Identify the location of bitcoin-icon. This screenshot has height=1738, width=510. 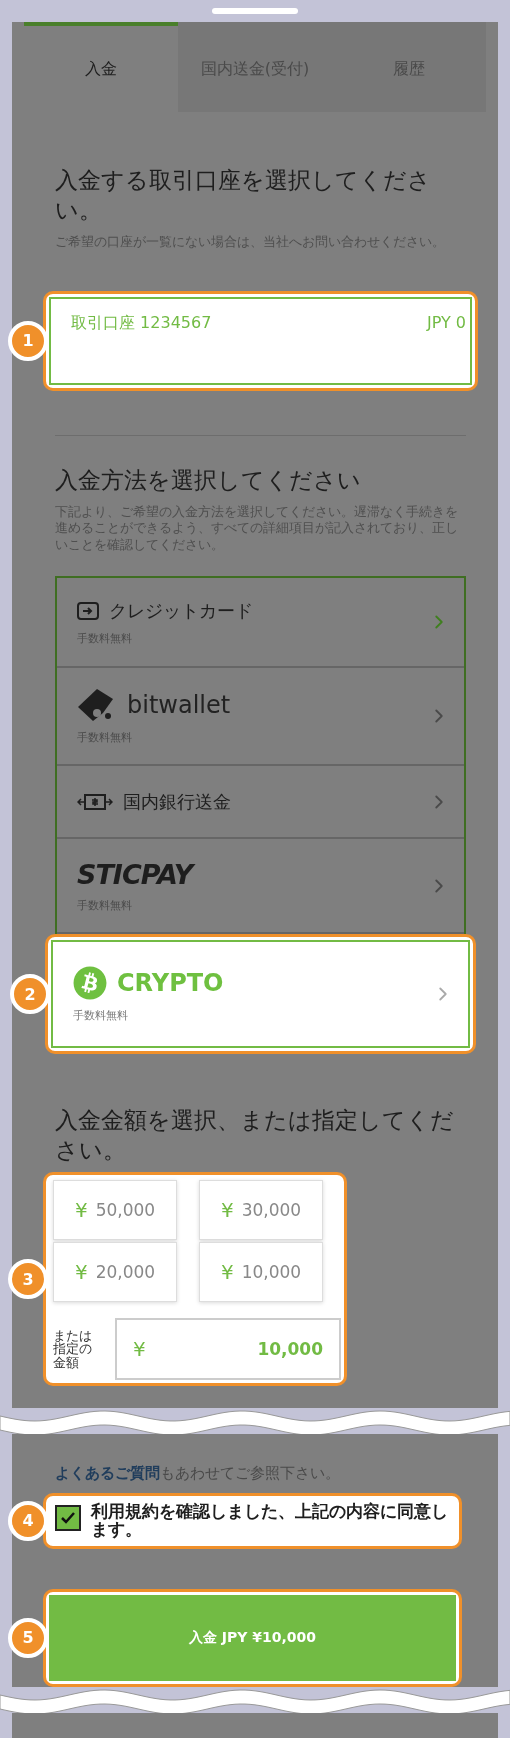
(90, 982).